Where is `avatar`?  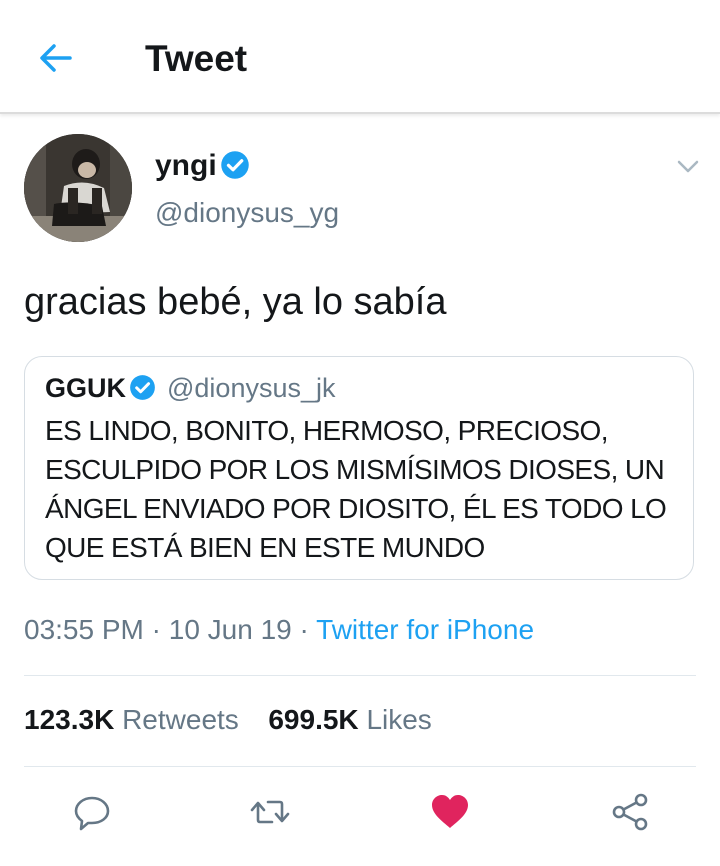
avatar is located at coordinates (78, 188).